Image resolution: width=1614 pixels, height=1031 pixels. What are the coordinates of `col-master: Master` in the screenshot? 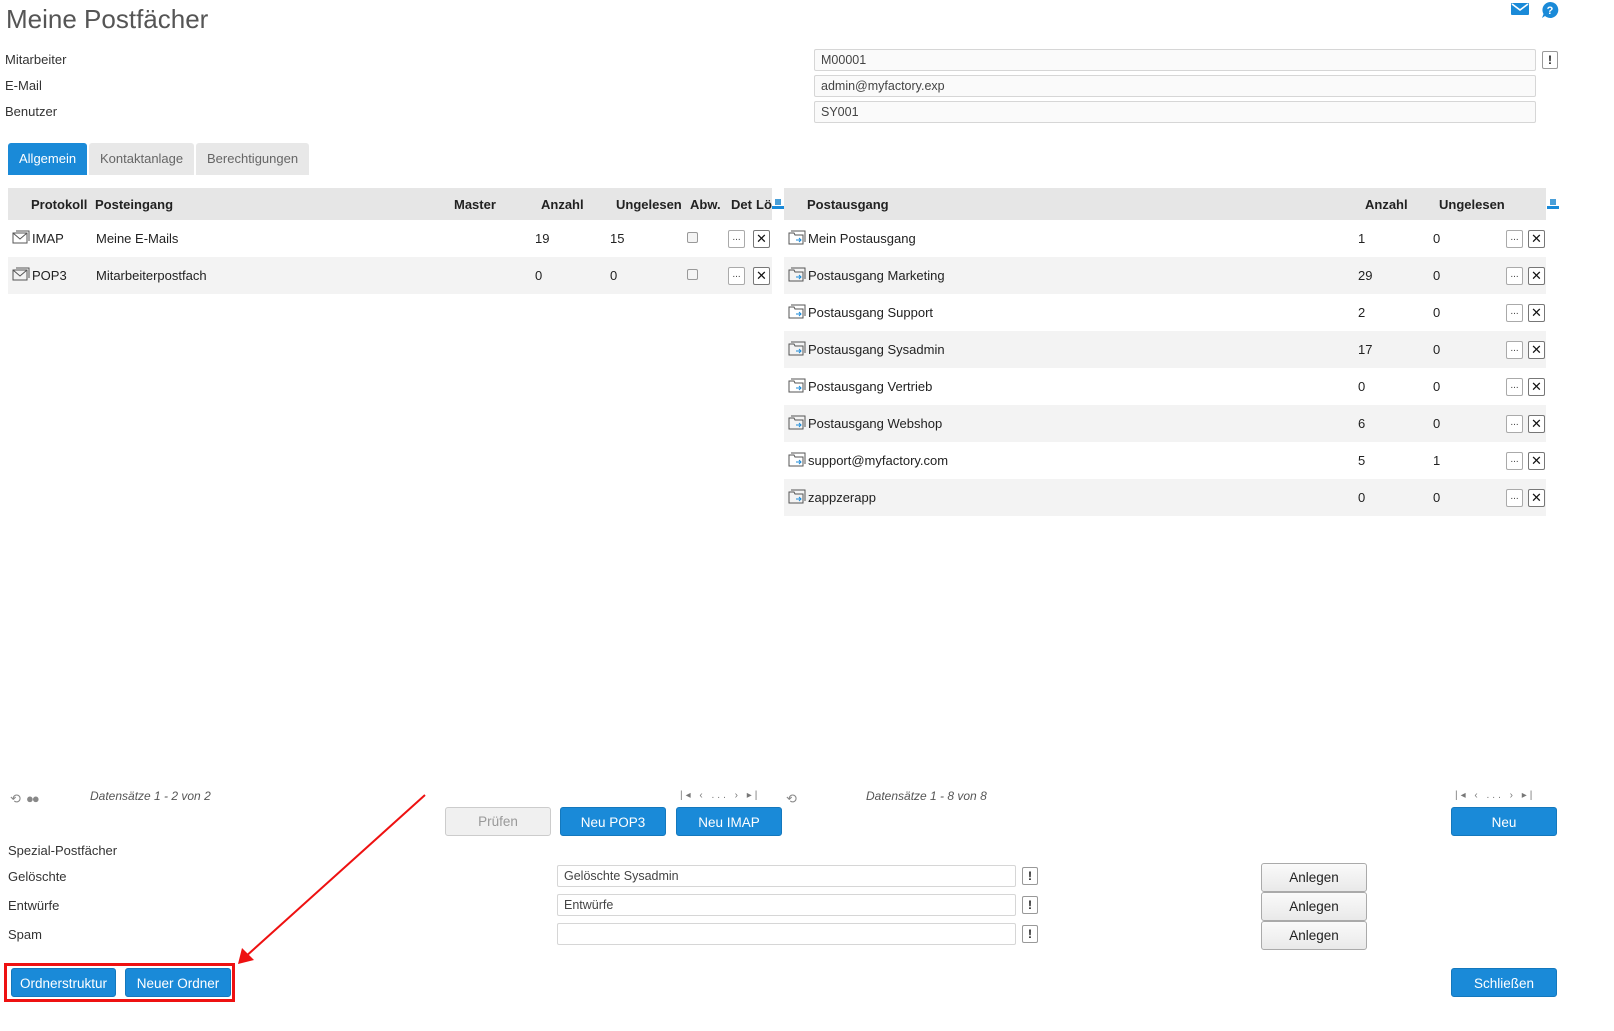 It's located at (475, 204).